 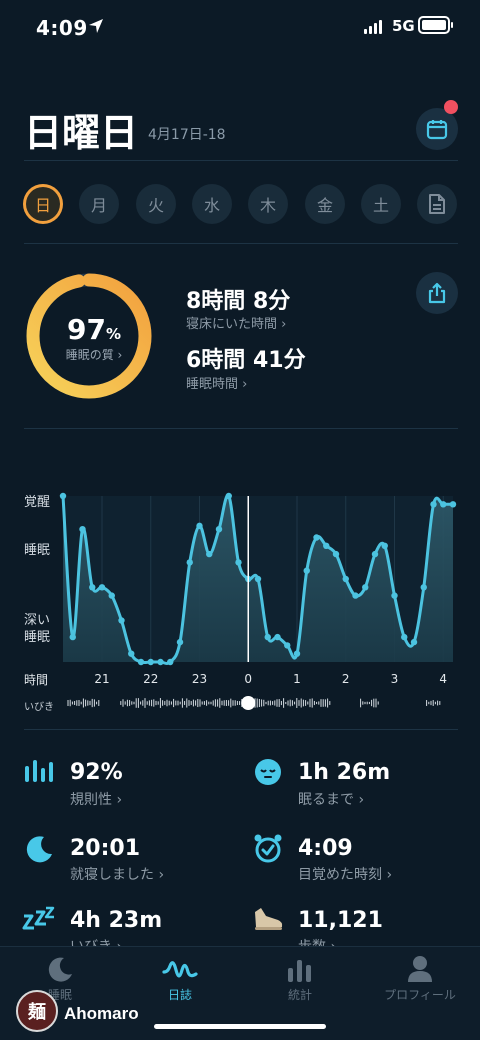 I want to click on x-tick-label: 21, so click(x=101, y=679).